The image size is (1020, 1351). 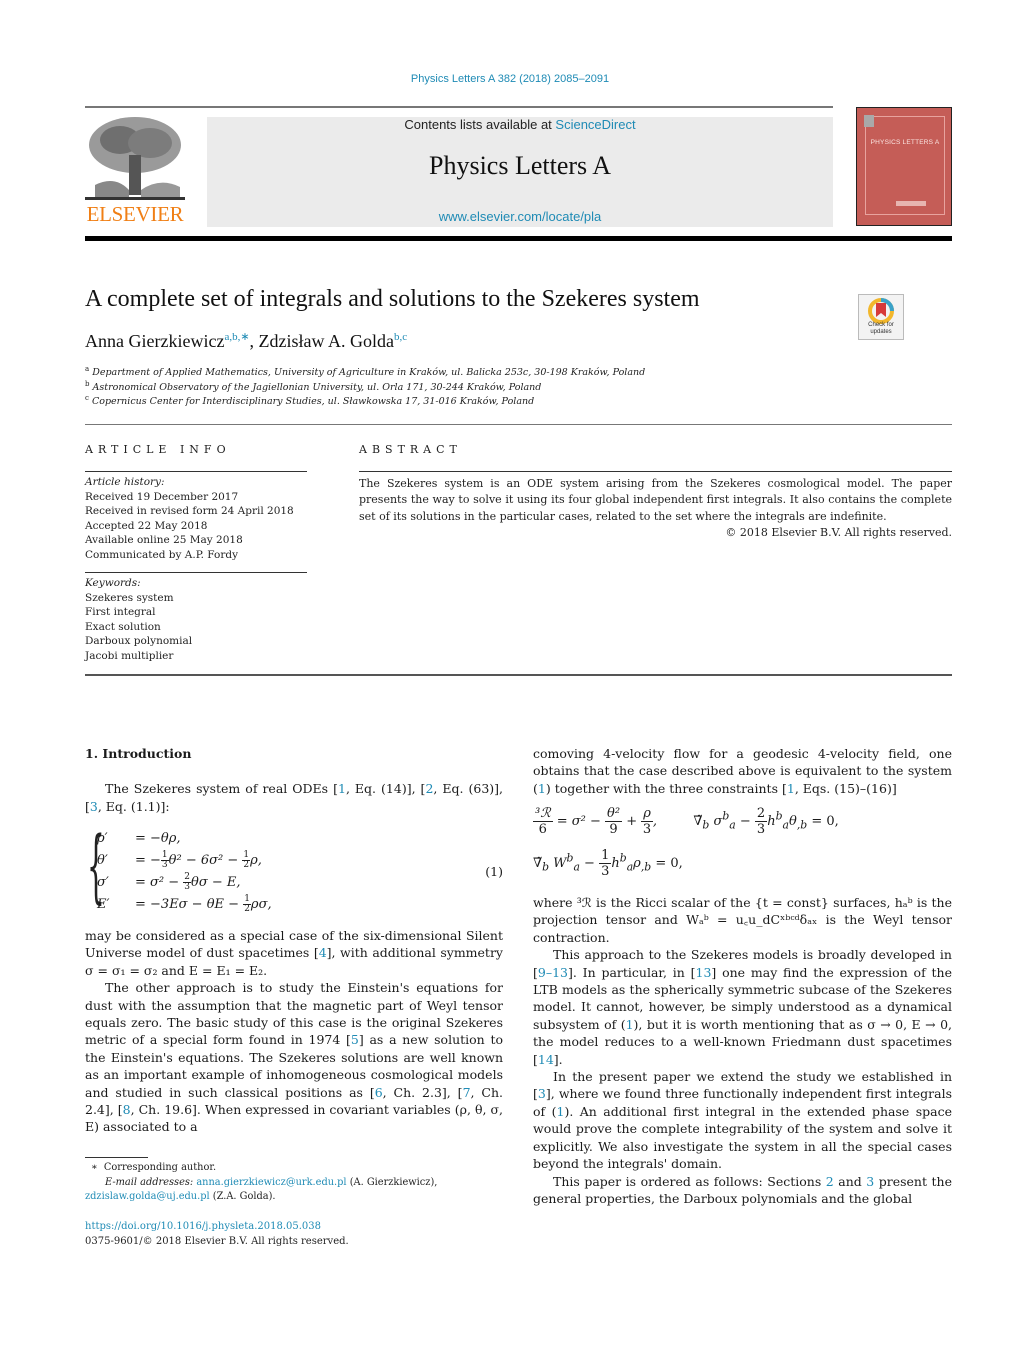 What do you see at coordinates (133, 806) in the screenshot?
I see `text: , Eq. (1.1)]:` at bounding box center [133, 806].